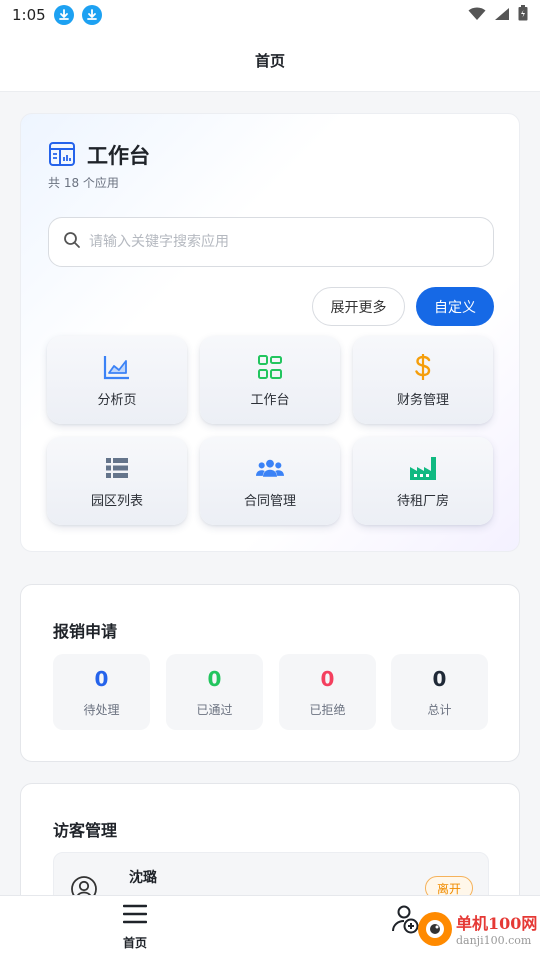 The image size is (540, 960). I want to click on visitor-card: 访客管理 沈璐 离开, so click(270, 839).